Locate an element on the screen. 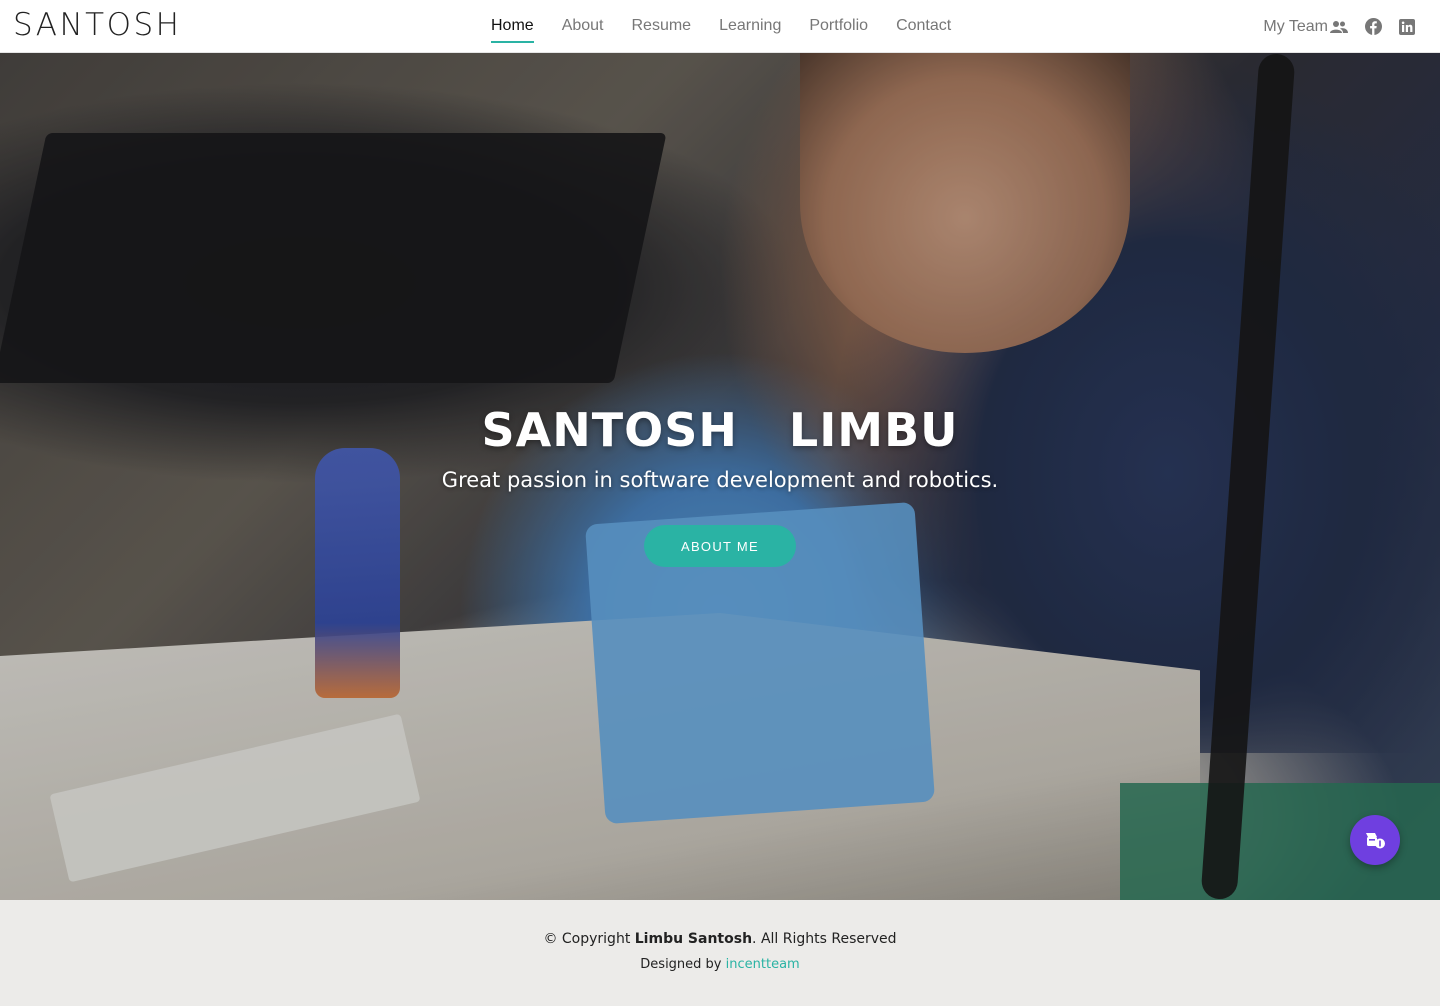 The image size is (1440, 1006). facebook-icon is located at coordinates (1373, 27).